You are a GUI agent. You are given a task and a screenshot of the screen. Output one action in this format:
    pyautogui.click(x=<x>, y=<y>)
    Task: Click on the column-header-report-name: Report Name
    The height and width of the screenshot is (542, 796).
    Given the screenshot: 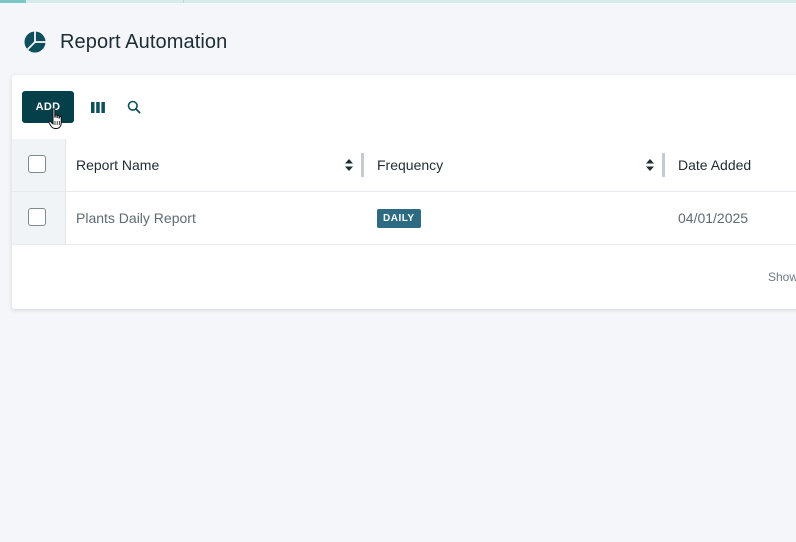 What is the action you would take?
    pyautogui.click(x=117, y=165)
    